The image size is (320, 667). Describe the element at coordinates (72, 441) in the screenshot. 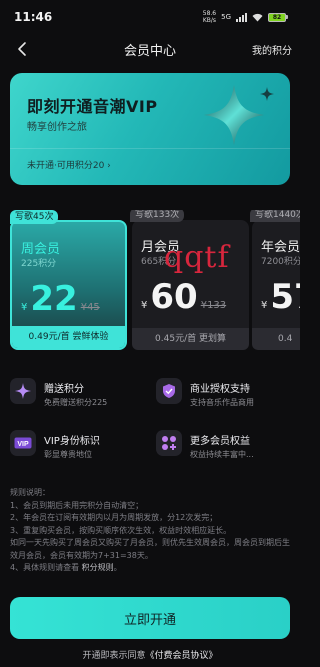

I see `benefit-title: VIP身份标识` at that location.